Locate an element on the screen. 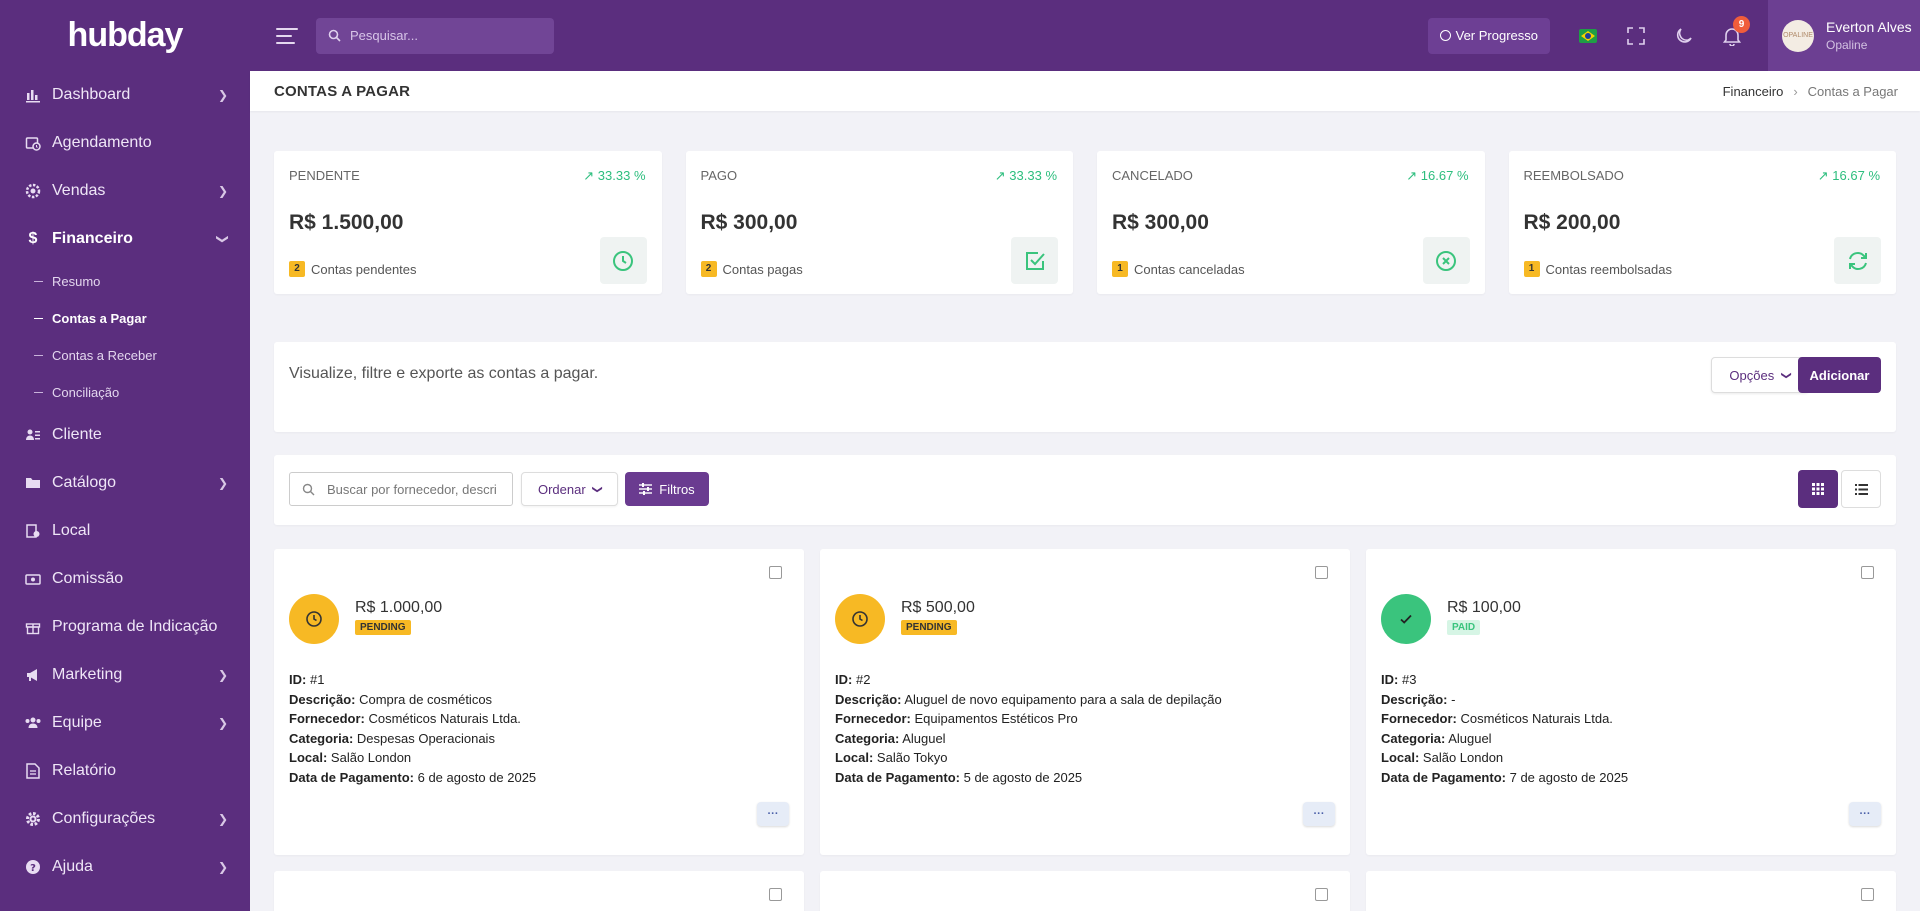  megaphone-icon is located at coordinates (33, 675).